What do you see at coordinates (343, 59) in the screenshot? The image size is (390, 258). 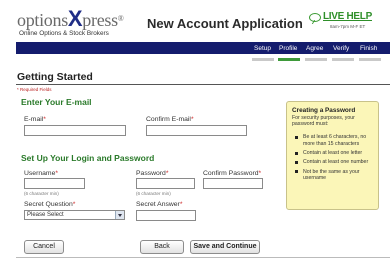 I see `step-progress-verify` at bounding box center [343, 59].